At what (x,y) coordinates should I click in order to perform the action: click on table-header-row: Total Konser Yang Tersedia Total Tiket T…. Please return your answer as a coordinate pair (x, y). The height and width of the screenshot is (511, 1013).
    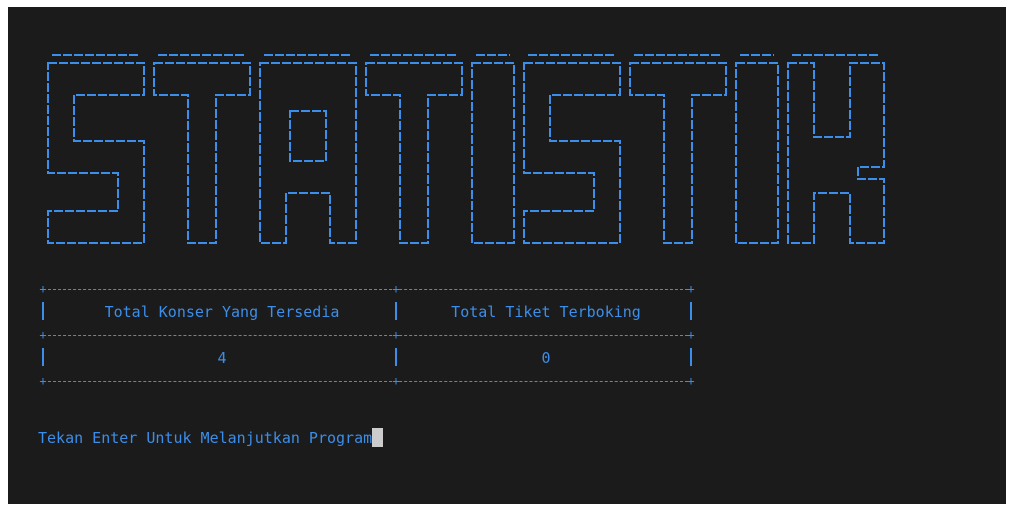
    Looking at the image, I should click on (368, 312).